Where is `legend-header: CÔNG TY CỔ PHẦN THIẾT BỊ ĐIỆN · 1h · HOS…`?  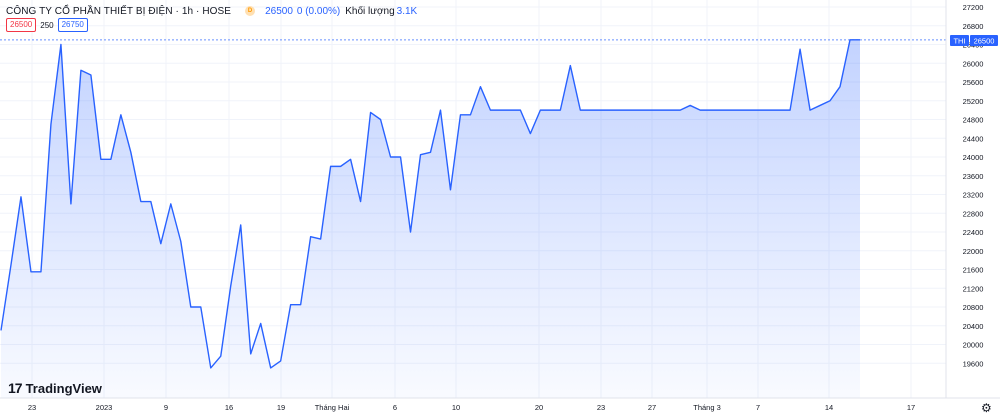 legend-header: CÔNG TY CỔ PHẦN THIẾT BỊ ĐIỆN · 1h · HOS… is located at coordinates (211, 11).